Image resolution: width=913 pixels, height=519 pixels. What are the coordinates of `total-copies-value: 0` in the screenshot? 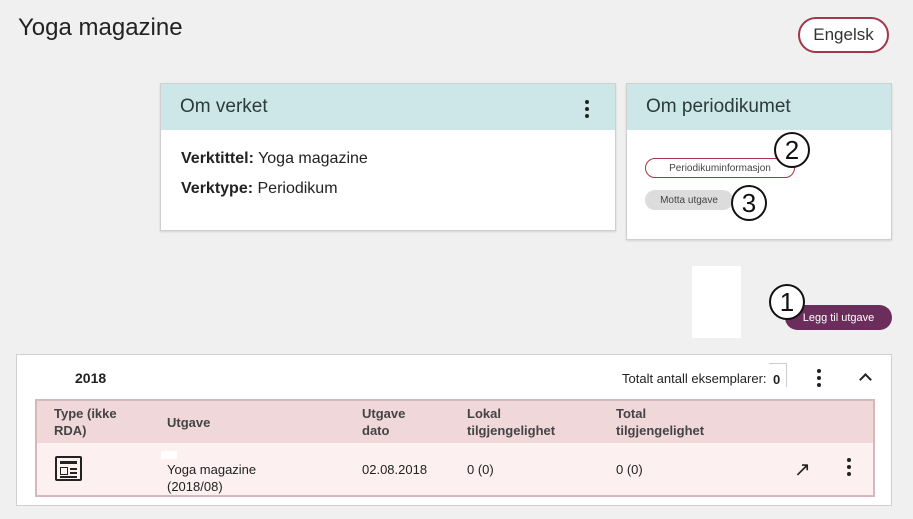 It's located at (778, 375).